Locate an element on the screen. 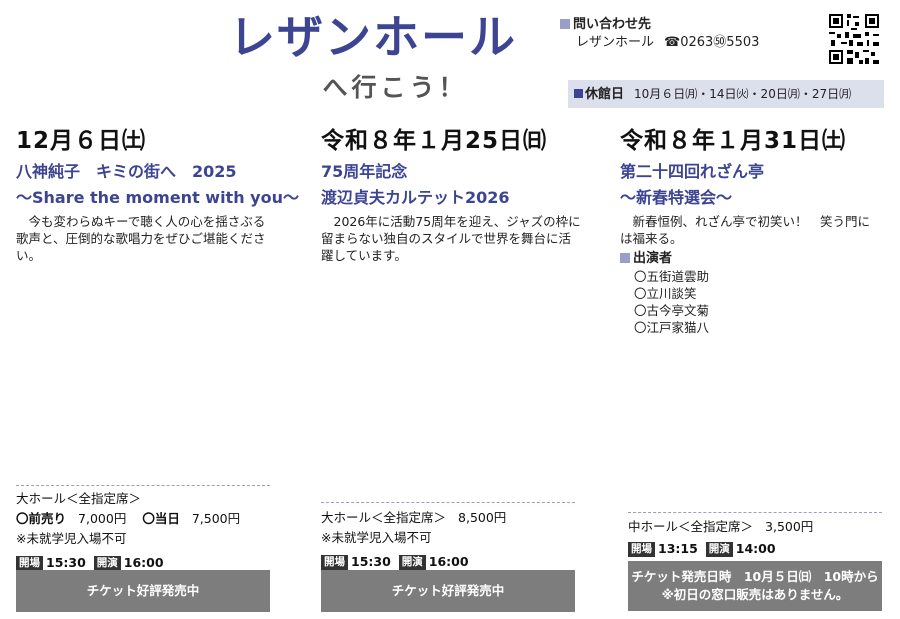 The width and height of the screenshot is (900, 619). presale-price: 7,000円 is located at coordinates (102, 518).